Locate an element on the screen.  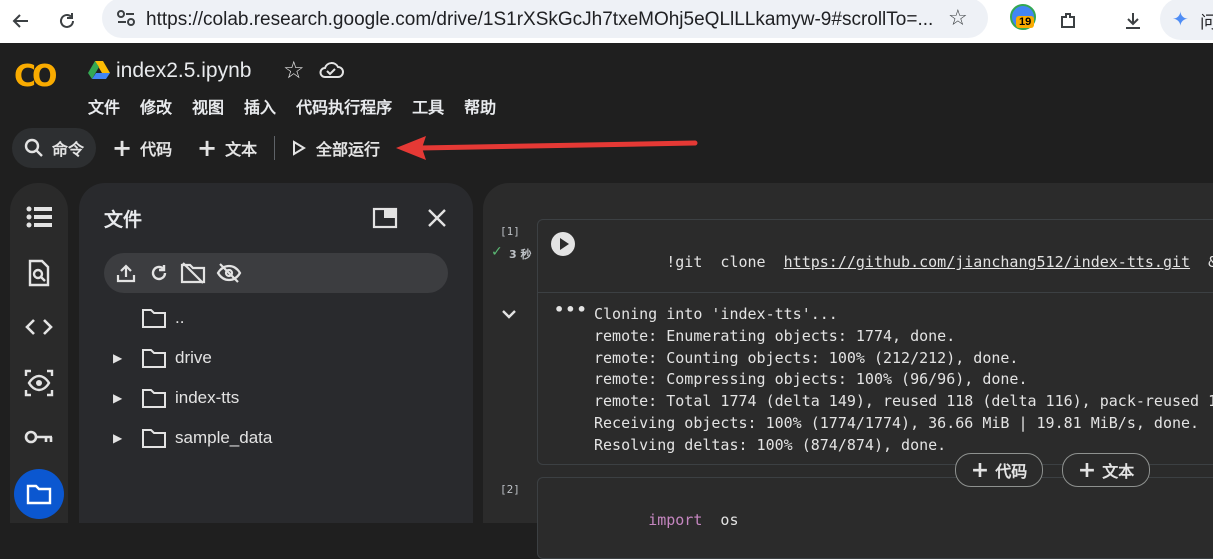
refresh-icon is located at coordinates (159, 273).